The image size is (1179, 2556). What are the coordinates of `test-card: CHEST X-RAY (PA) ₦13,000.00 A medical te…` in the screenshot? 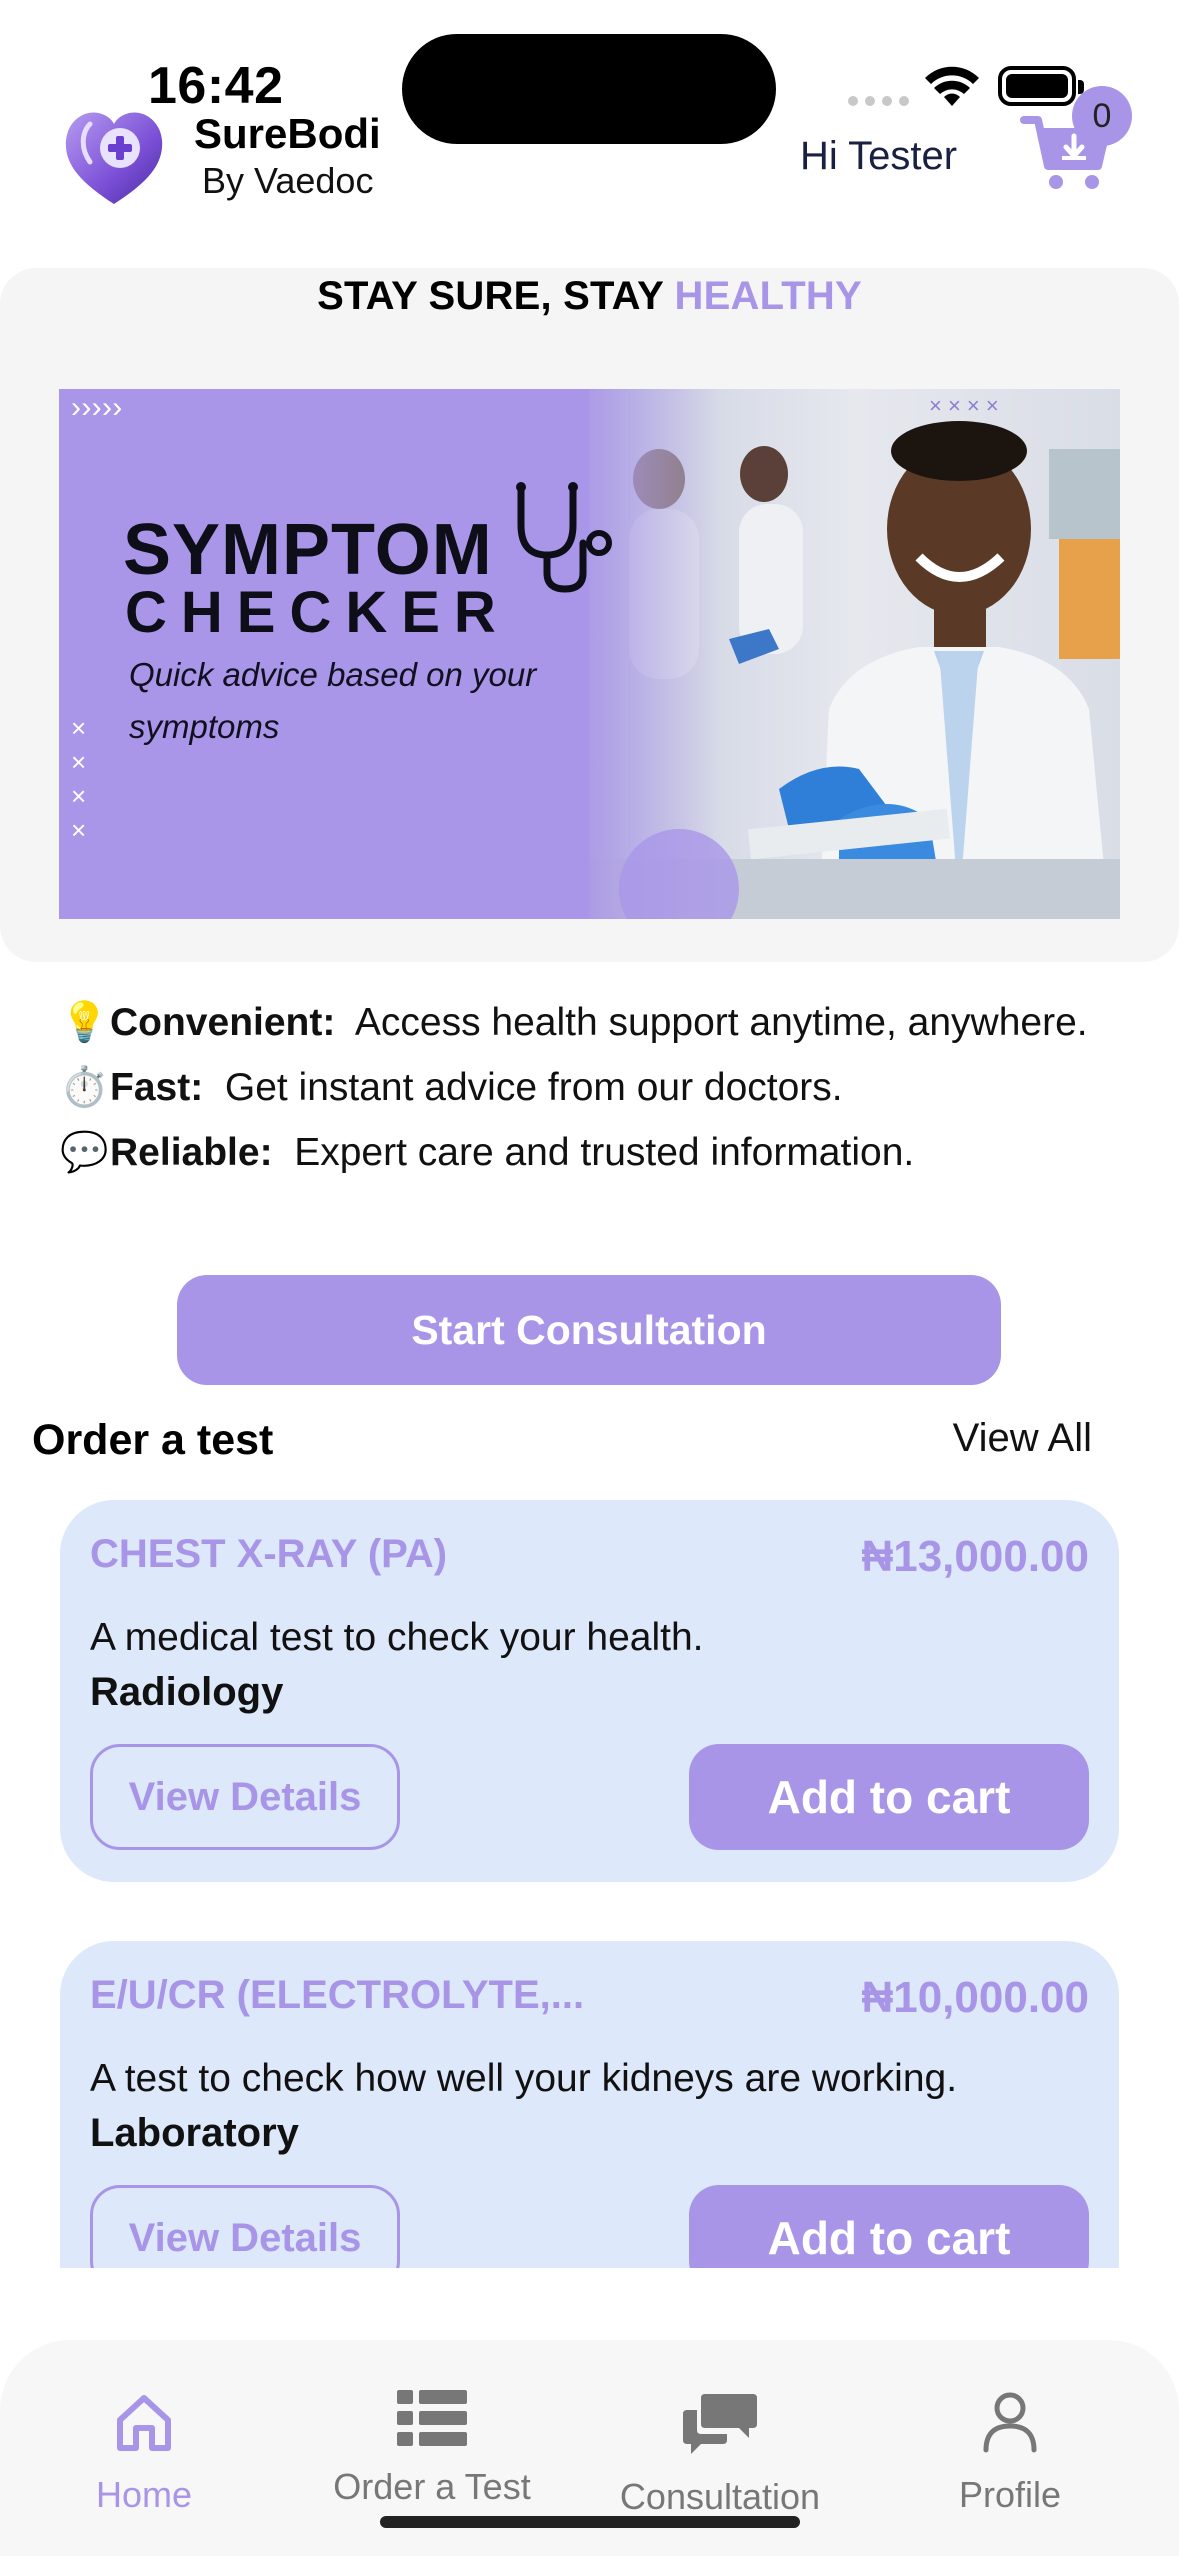 It's located at (589, 1691).